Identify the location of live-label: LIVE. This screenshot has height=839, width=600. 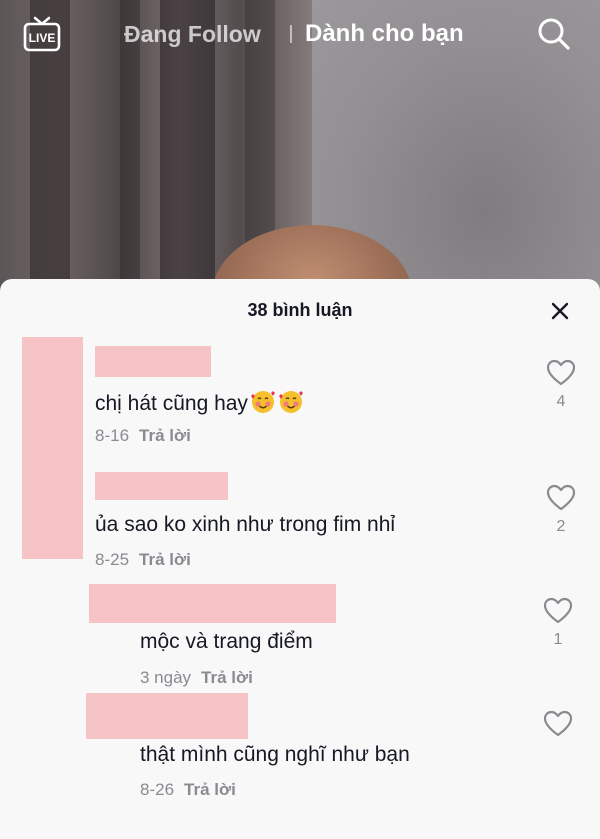
(42, 38).